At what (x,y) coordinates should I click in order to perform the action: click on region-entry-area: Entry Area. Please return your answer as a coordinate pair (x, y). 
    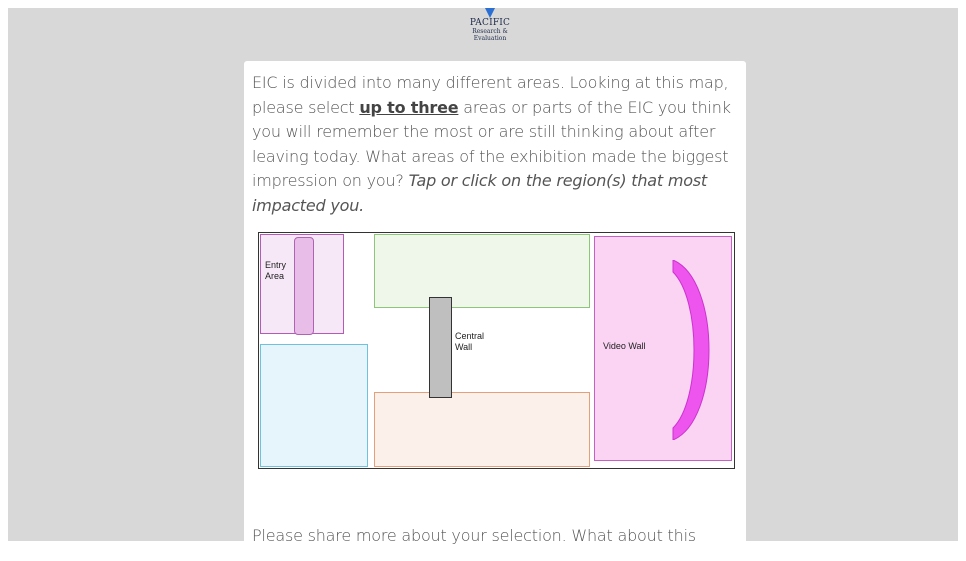
    Looking at the image, I should click on (302, 284).